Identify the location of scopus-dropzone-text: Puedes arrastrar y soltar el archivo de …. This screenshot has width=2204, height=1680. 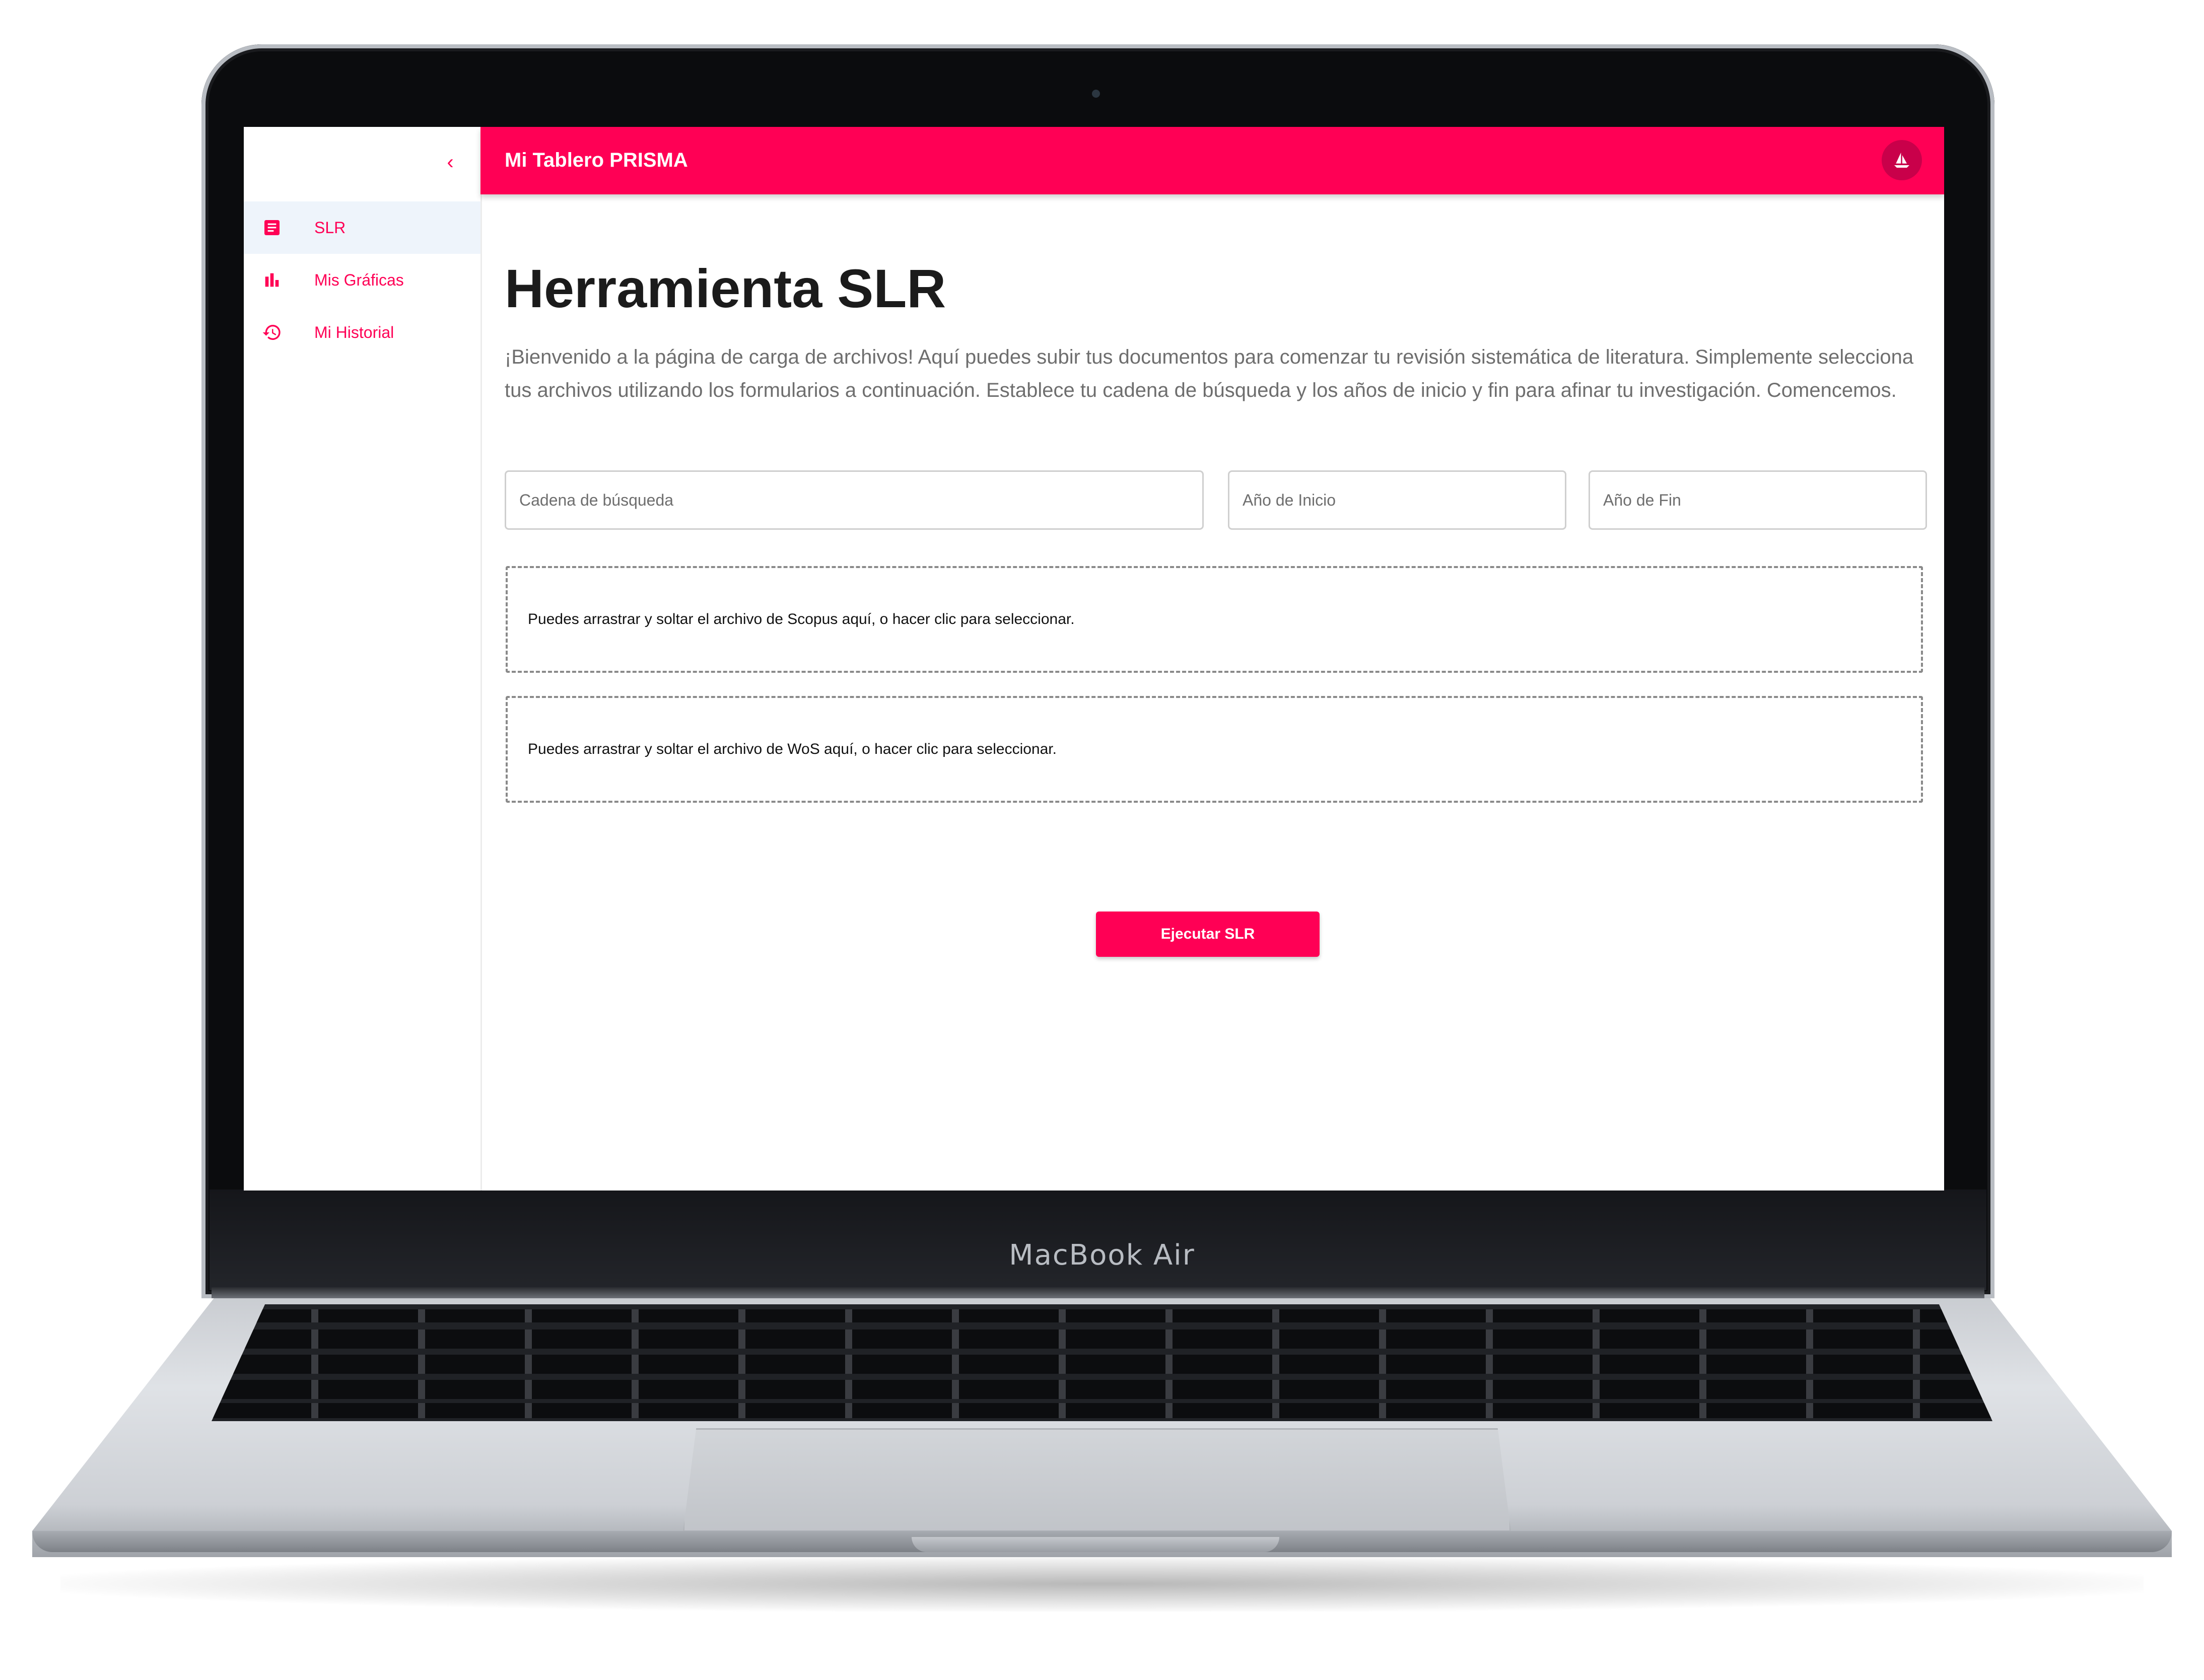
(801, 619).